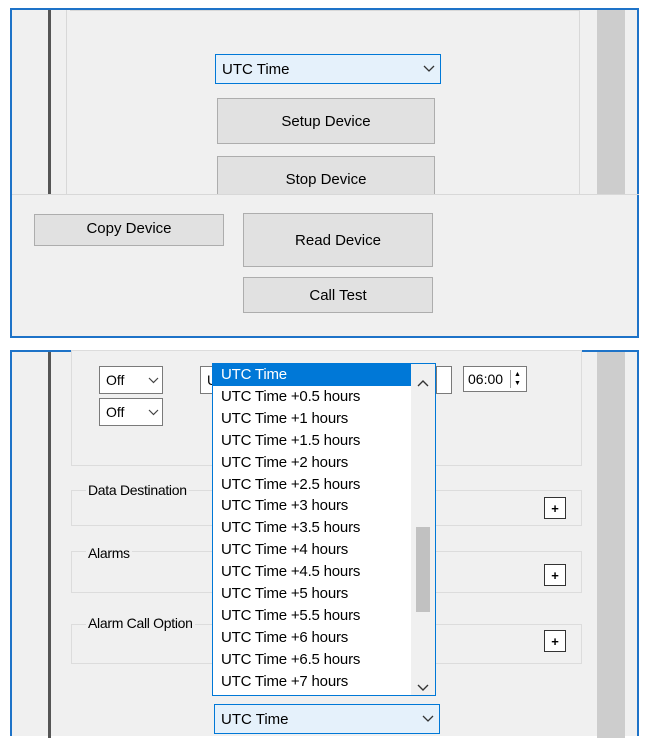 This screenshot has width=645, height=738. I want to click on spin-up-icon: ▲, so click(517, 374).